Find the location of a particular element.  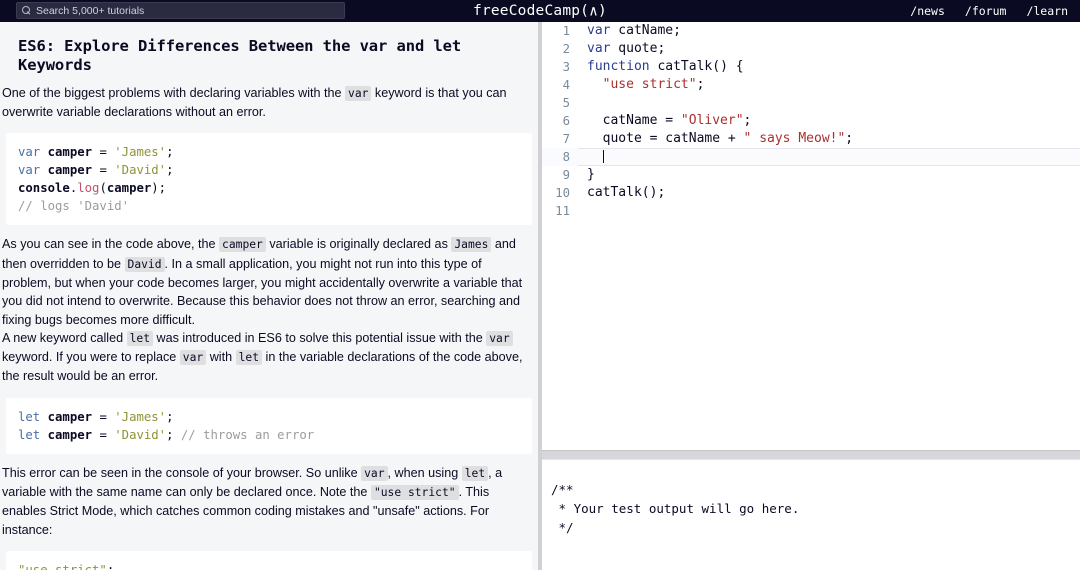

test-output-panel: /** * Your test output will go here. */ is located at coordinates (811, 515).